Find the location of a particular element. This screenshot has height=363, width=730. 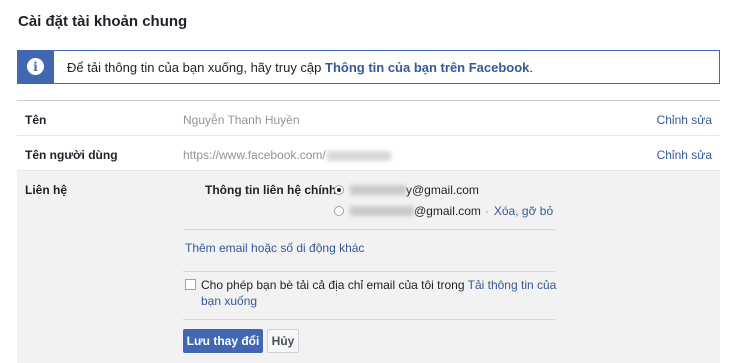

save-changes-button: Lưu thay đổi is located at coordinates (223, 341).